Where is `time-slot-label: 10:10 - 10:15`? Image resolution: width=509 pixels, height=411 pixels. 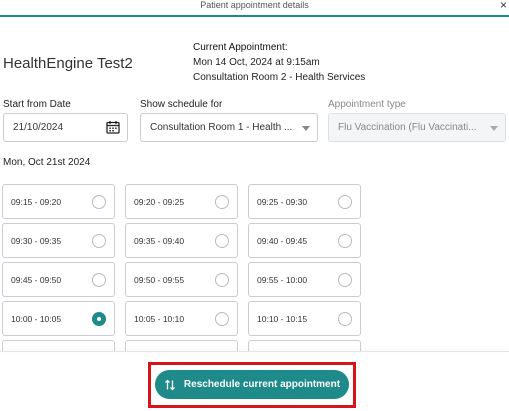 time-slot-label: 10:10 - 10:15 is located at coordinates (282, 319).